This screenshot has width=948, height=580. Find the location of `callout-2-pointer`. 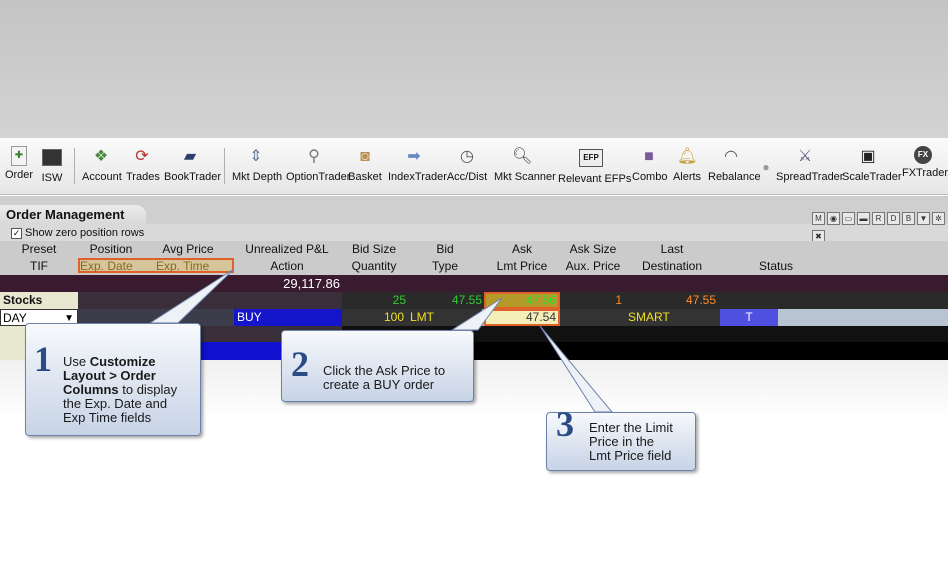

callout-2-pointer is located at coordinates (476, 314).